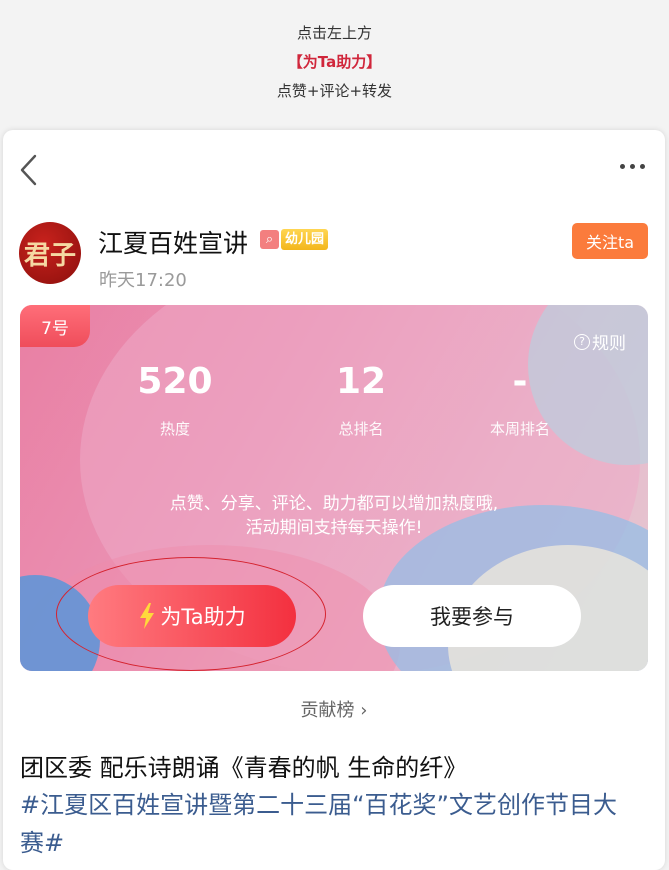 This screenshot has height=870, width=669. I want to click on stat-label: 本周排名, so click(519, 429).